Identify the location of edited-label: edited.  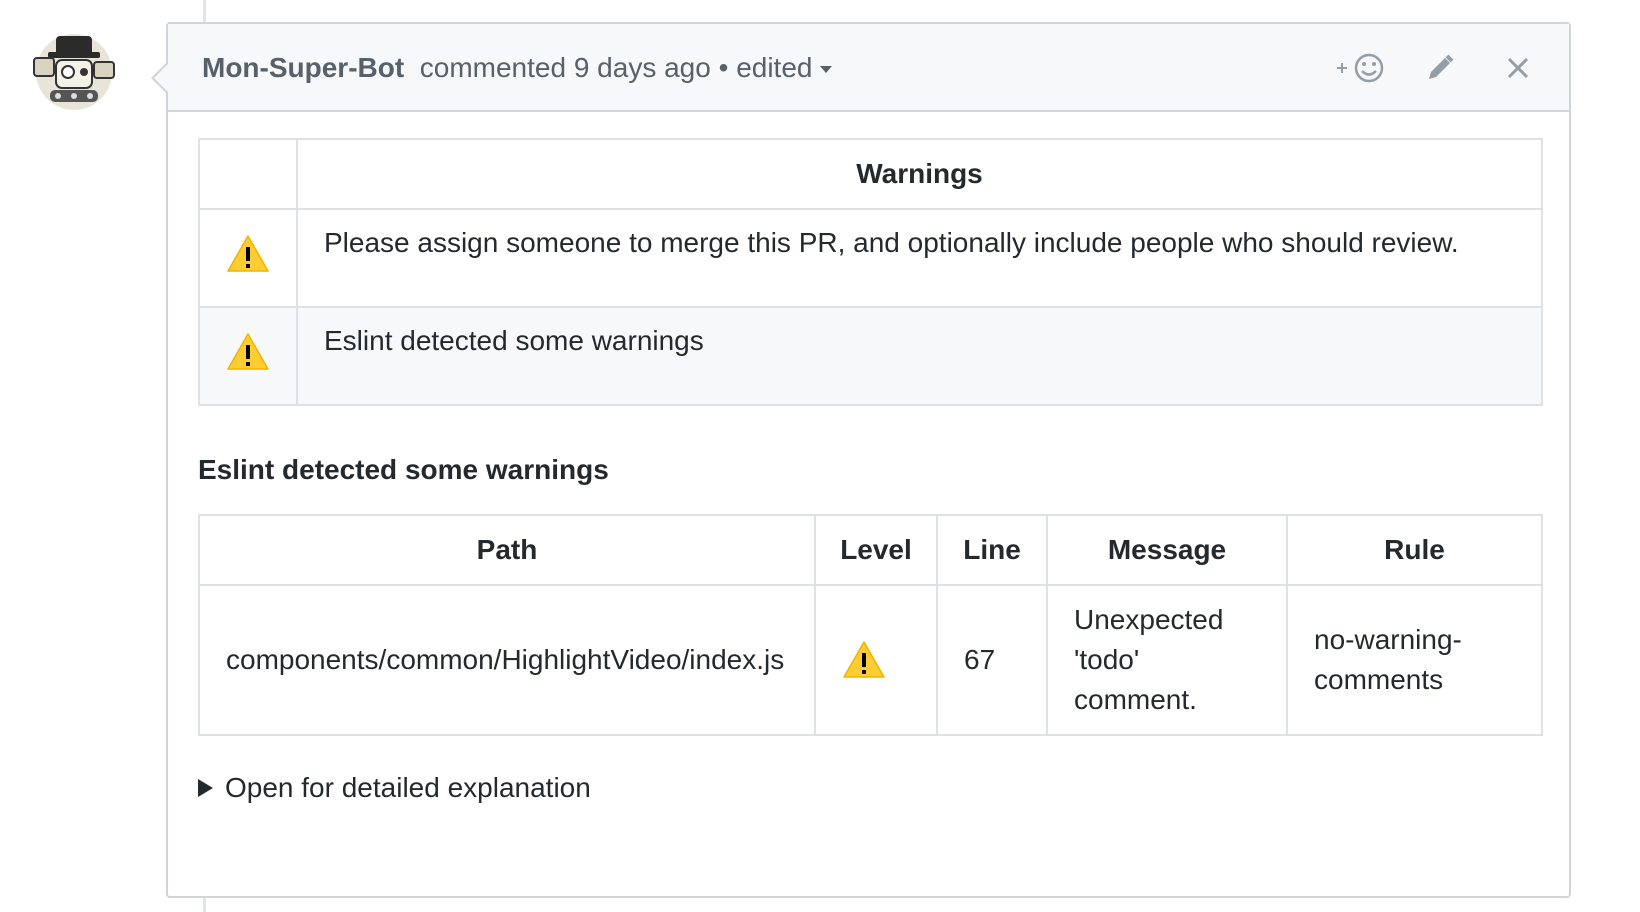
(774, 67).